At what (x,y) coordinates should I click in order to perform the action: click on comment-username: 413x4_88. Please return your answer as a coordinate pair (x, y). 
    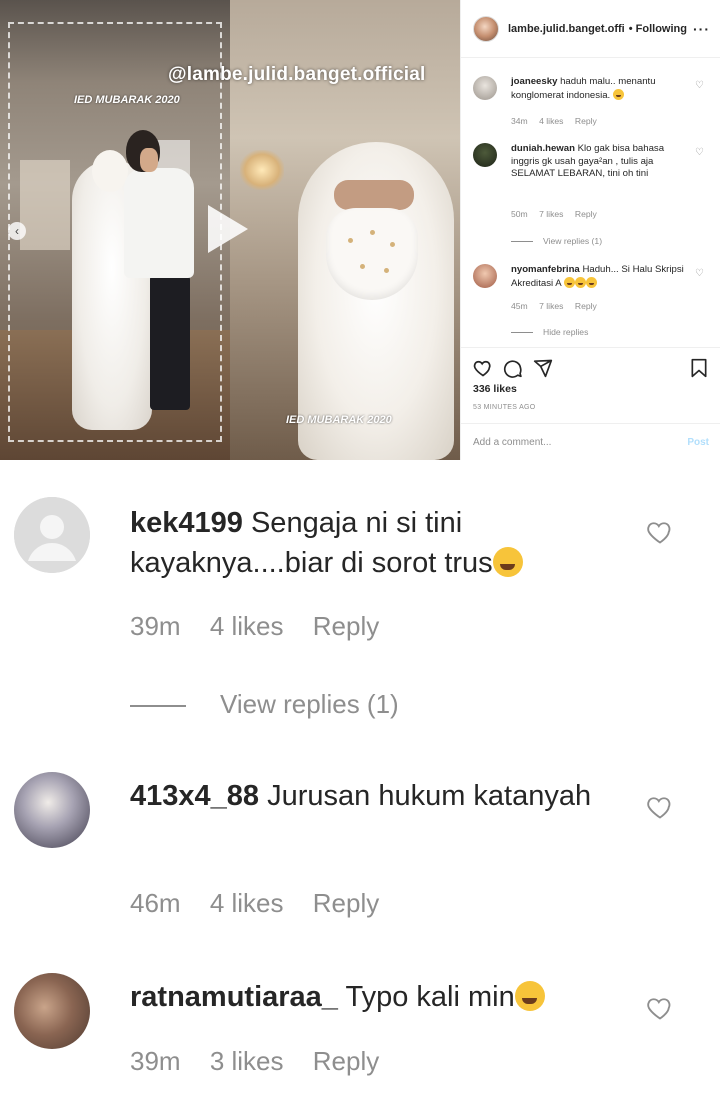
    Looking at the image, I should click on (194, 796).